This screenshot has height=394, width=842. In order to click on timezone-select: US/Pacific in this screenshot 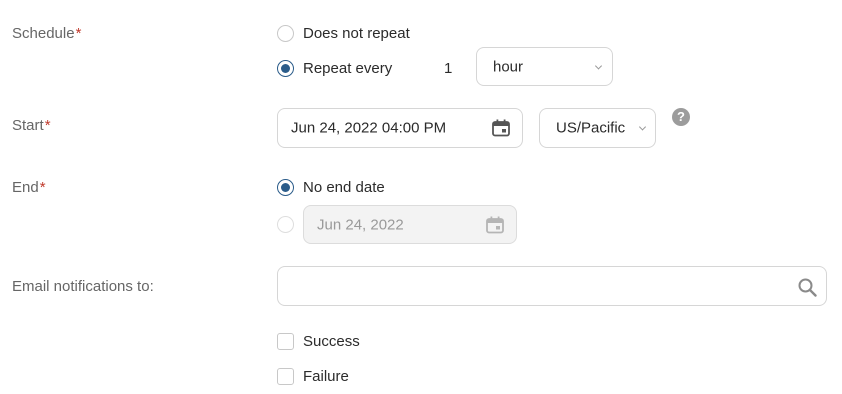, I will do `click(597, 128)`.